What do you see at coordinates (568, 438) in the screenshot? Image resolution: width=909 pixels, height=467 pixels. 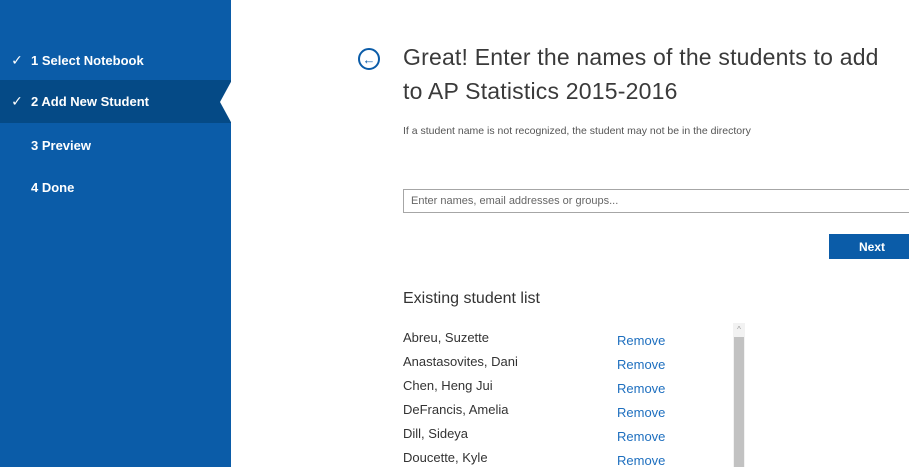 I see `list-item: Dill, Sideya Remove` at bounding box center [568, 438].